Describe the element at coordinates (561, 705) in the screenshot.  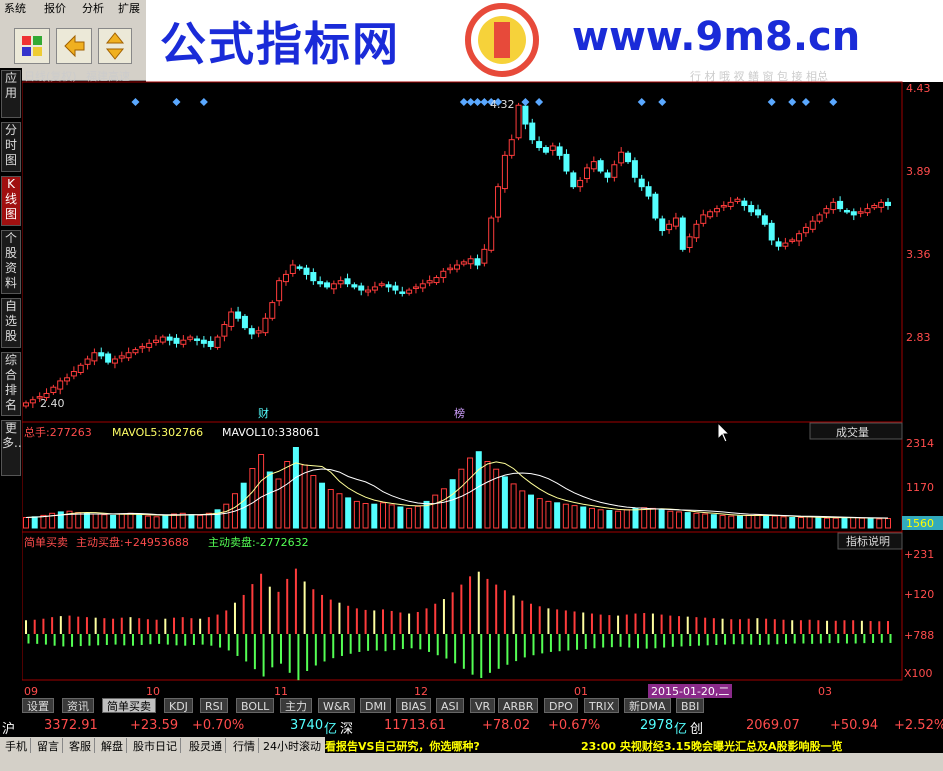
I see `tab-dpo: DPO` at that location.